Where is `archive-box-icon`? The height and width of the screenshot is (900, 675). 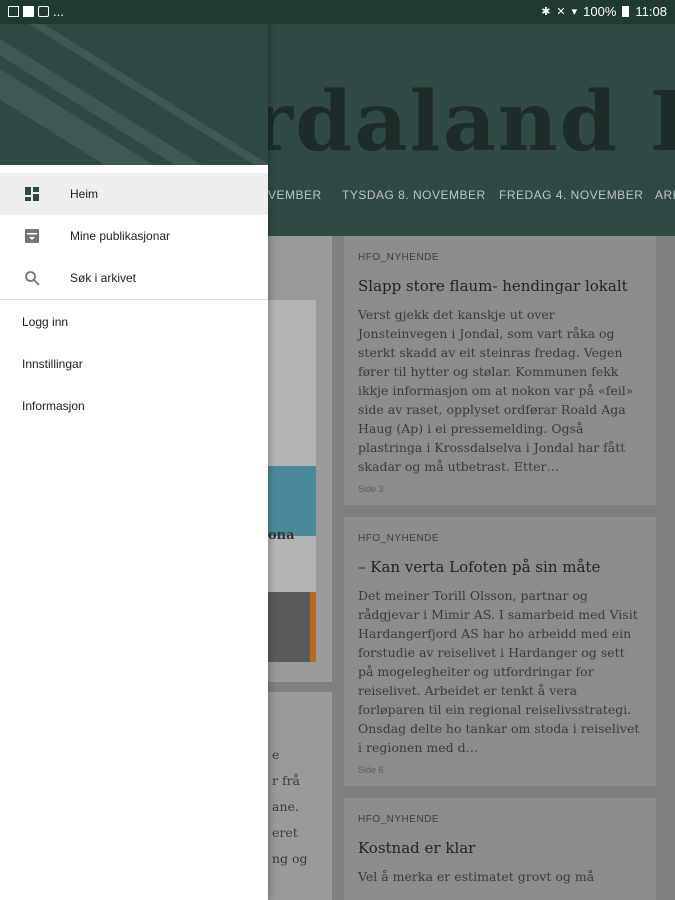
archive-box-icon is located at coordinates (32, 236).